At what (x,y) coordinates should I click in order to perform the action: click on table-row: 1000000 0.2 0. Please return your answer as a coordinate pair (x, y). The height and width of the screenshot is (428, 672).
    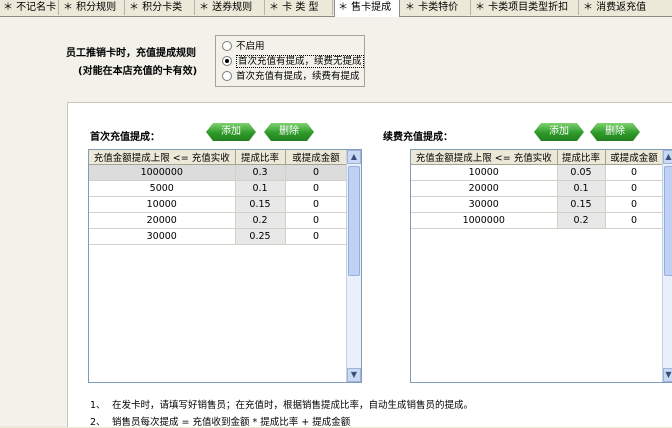
    Looking at the image, I should click on (537, 220).